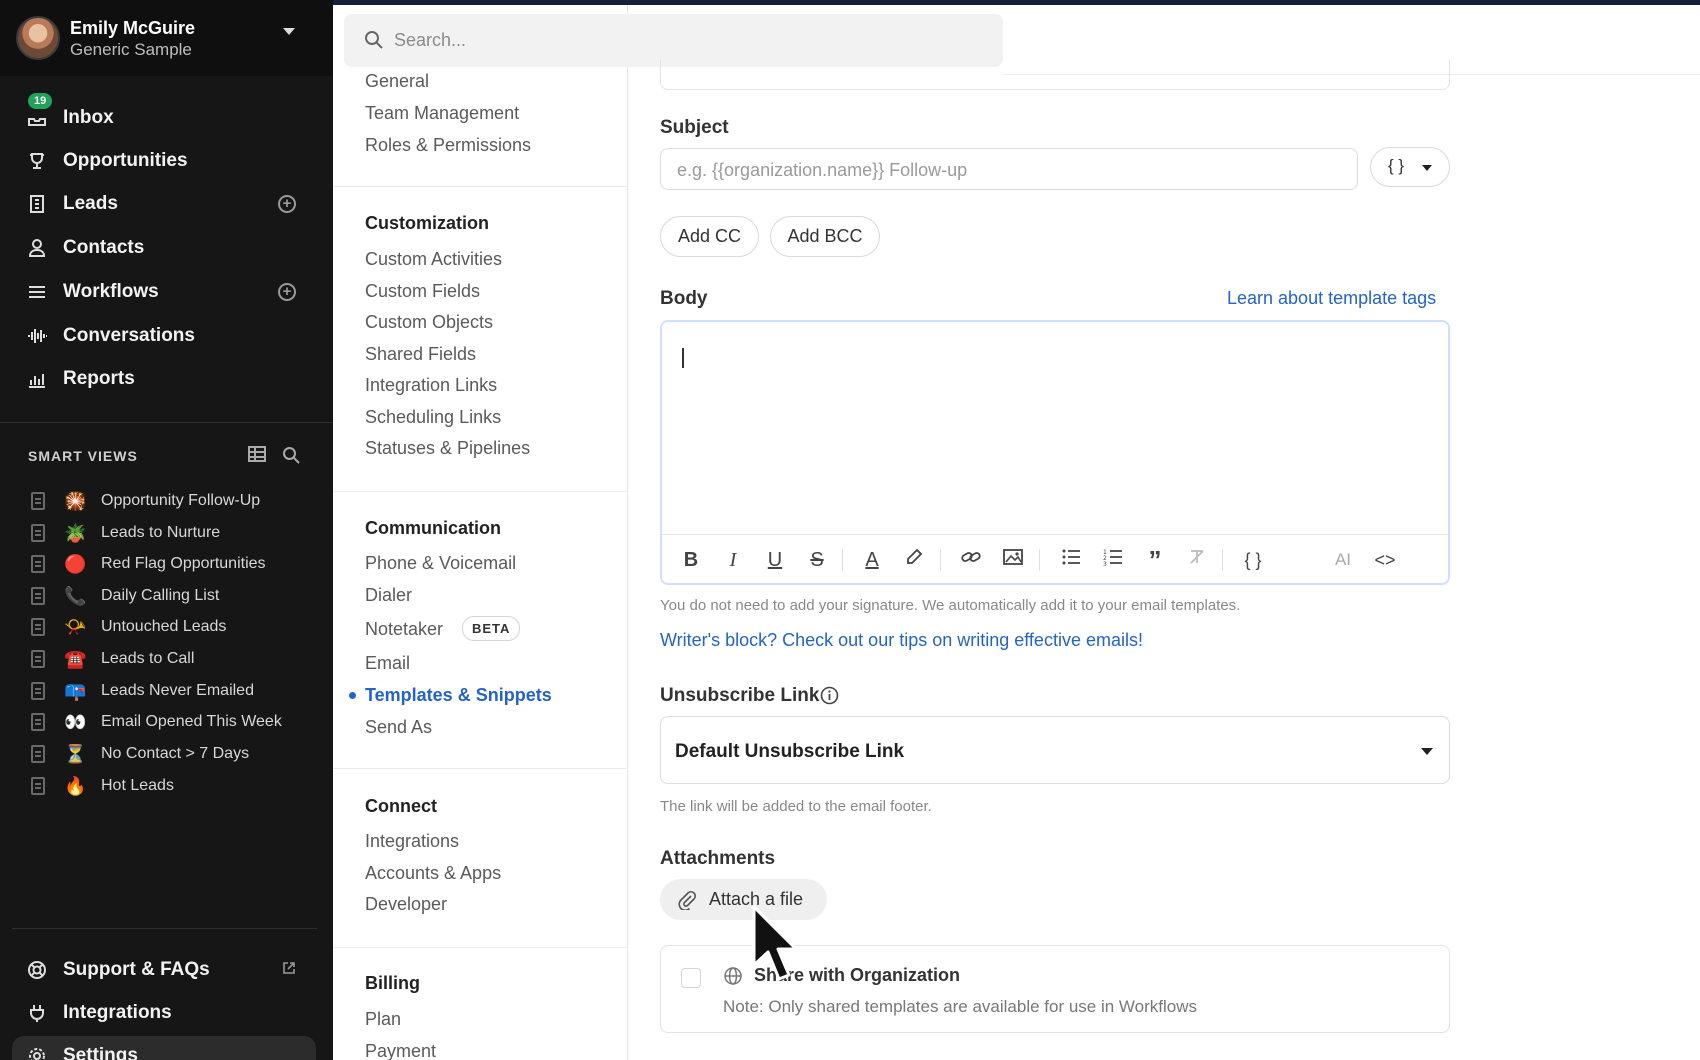 This screenshot has height=1060, width=1700. I want to click on nav-contacts: Contacts, so click(166, 248).